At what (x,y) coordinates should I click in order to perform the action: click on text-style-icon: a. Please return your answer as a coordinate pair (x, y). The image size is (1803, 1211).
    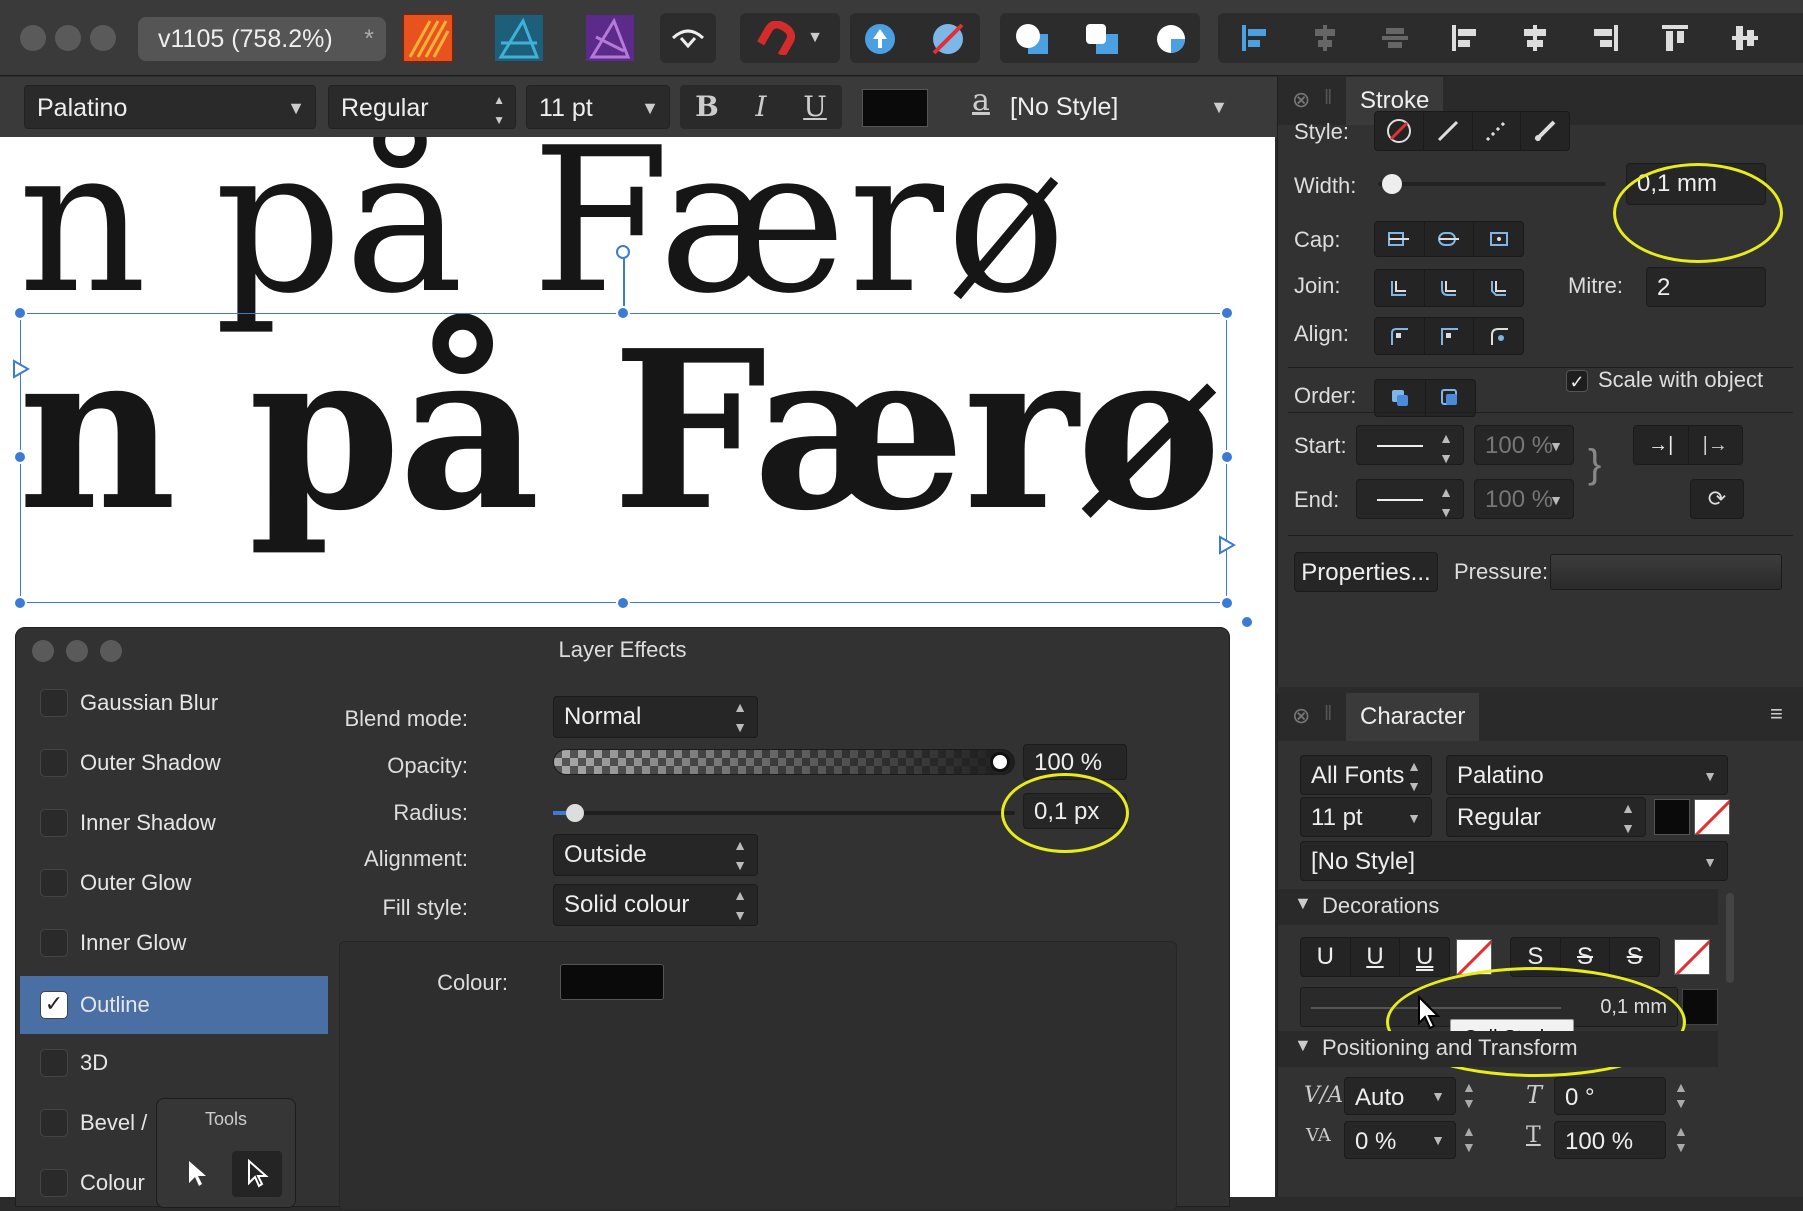
    Looking at the image, I should click on (981, 100).